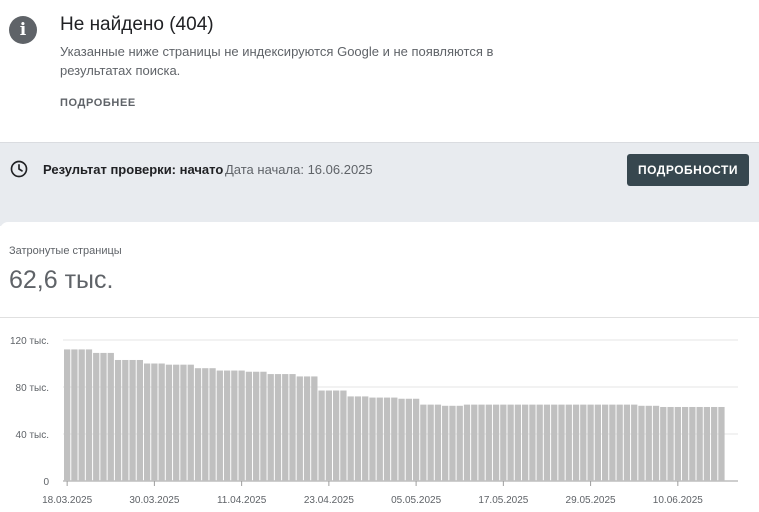  I want to click on y-tick-label: 120 тыс., so click(29, 341).